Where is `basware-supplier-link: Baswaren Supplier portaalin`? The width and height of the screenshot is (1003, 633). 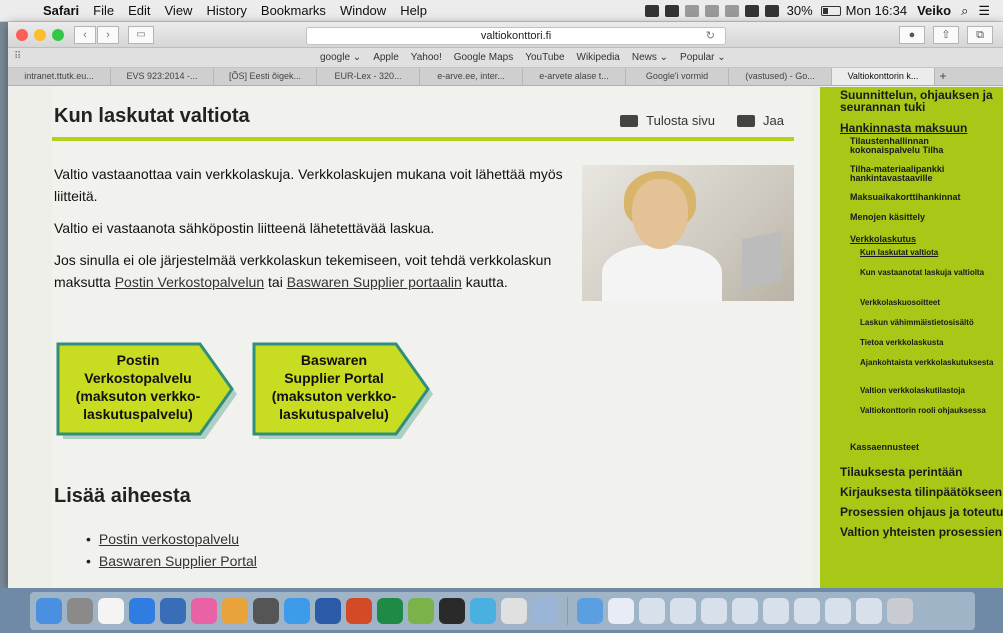
basware-supplier-link: Baswaren Supplier portaalin is located at coordinates (374, 282).